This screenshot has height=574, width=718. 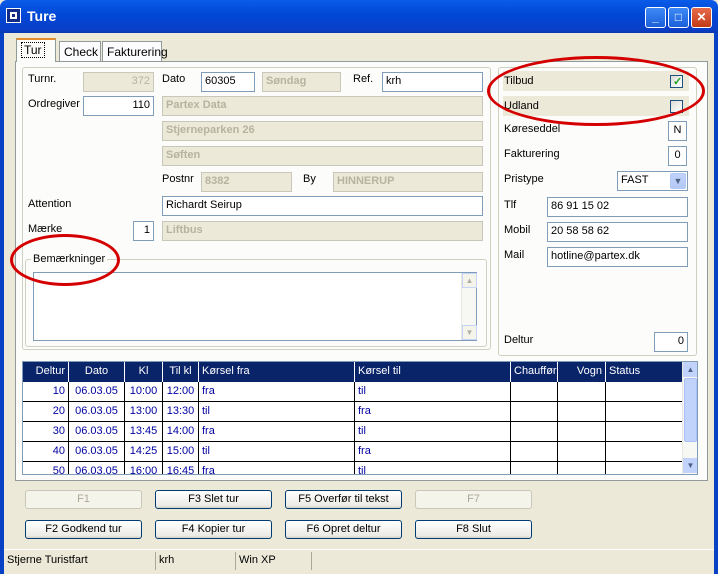 What do you see at coordinates (644, 372) in the screenshot?
I see `column-header-status: Status` at bounding box center [644, 372].